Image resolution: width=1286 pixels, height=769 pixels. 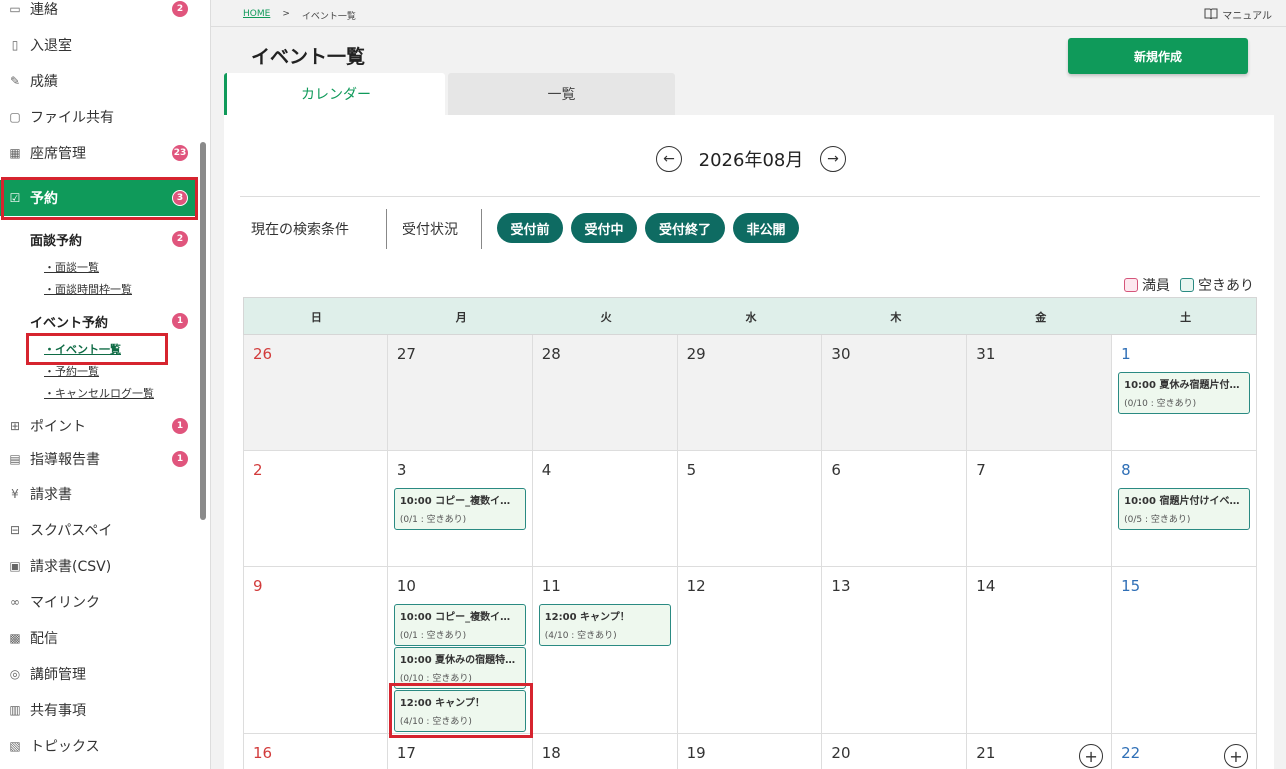 What do you see at coordinates (986, 753) in the screenshot?
I see `day-number: 21` at bounding box center [986, 753].